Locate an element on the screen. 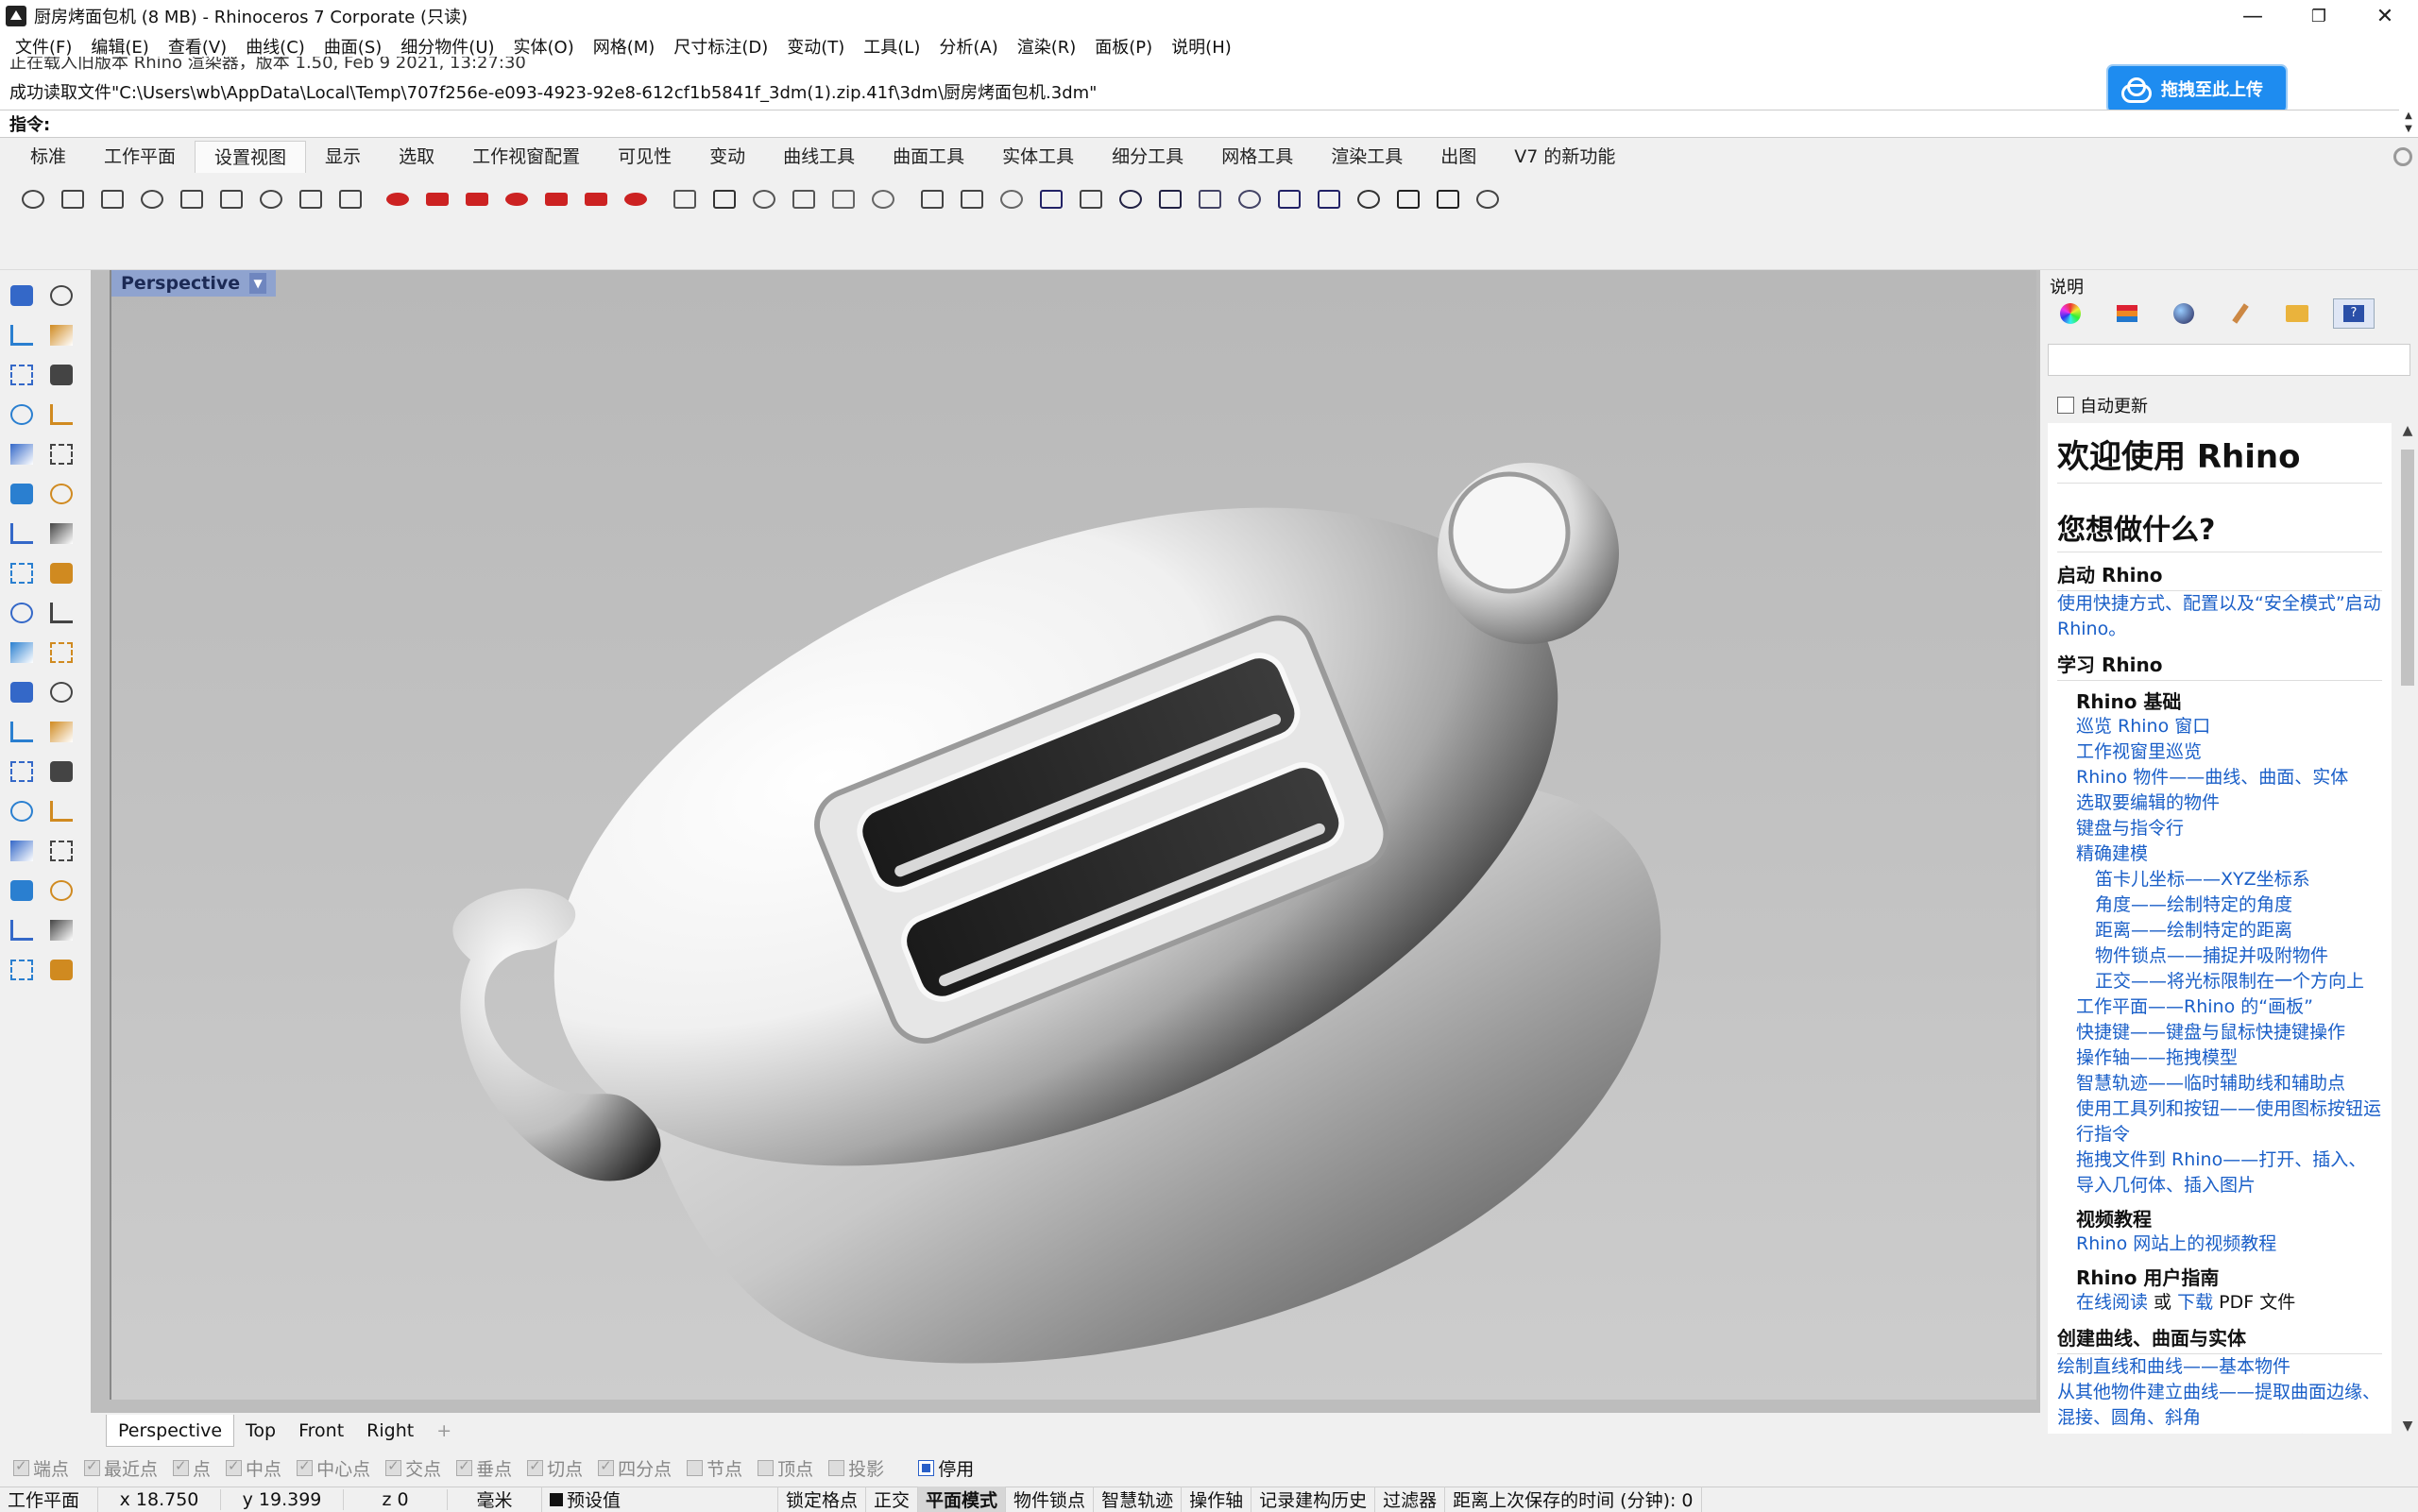 The width and height of the screenshot is (2418, 1512). fly-icon is located at coordinates (1051, 199).